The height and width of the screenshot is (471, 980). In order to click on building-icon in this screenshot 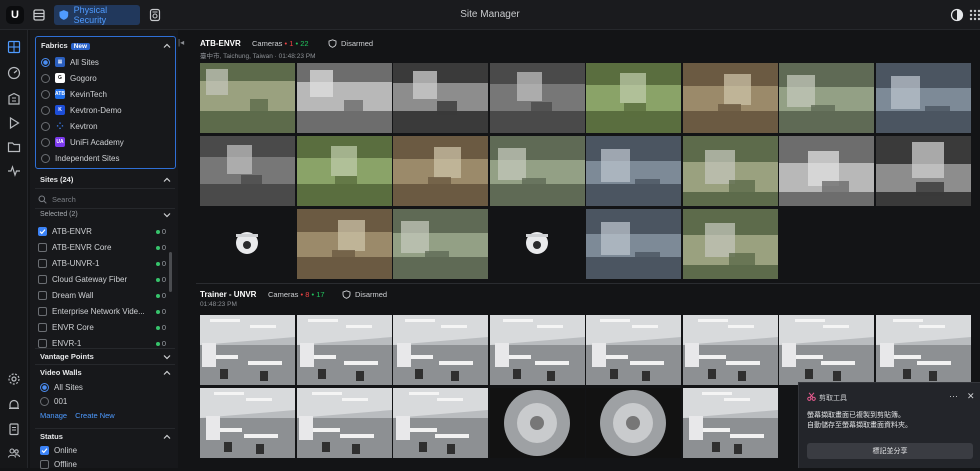, I will do `click(14, 99)`.